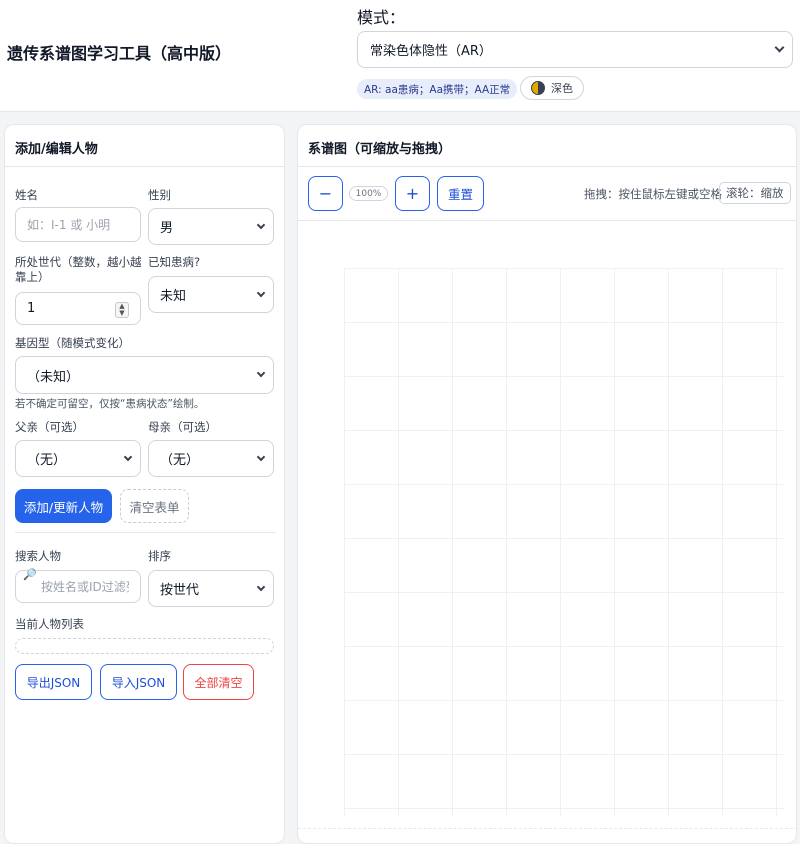 The height and width of the screenshot is (844, 800). I want to click on generation-input: 1 ▲ ▼, so click(78, 308).